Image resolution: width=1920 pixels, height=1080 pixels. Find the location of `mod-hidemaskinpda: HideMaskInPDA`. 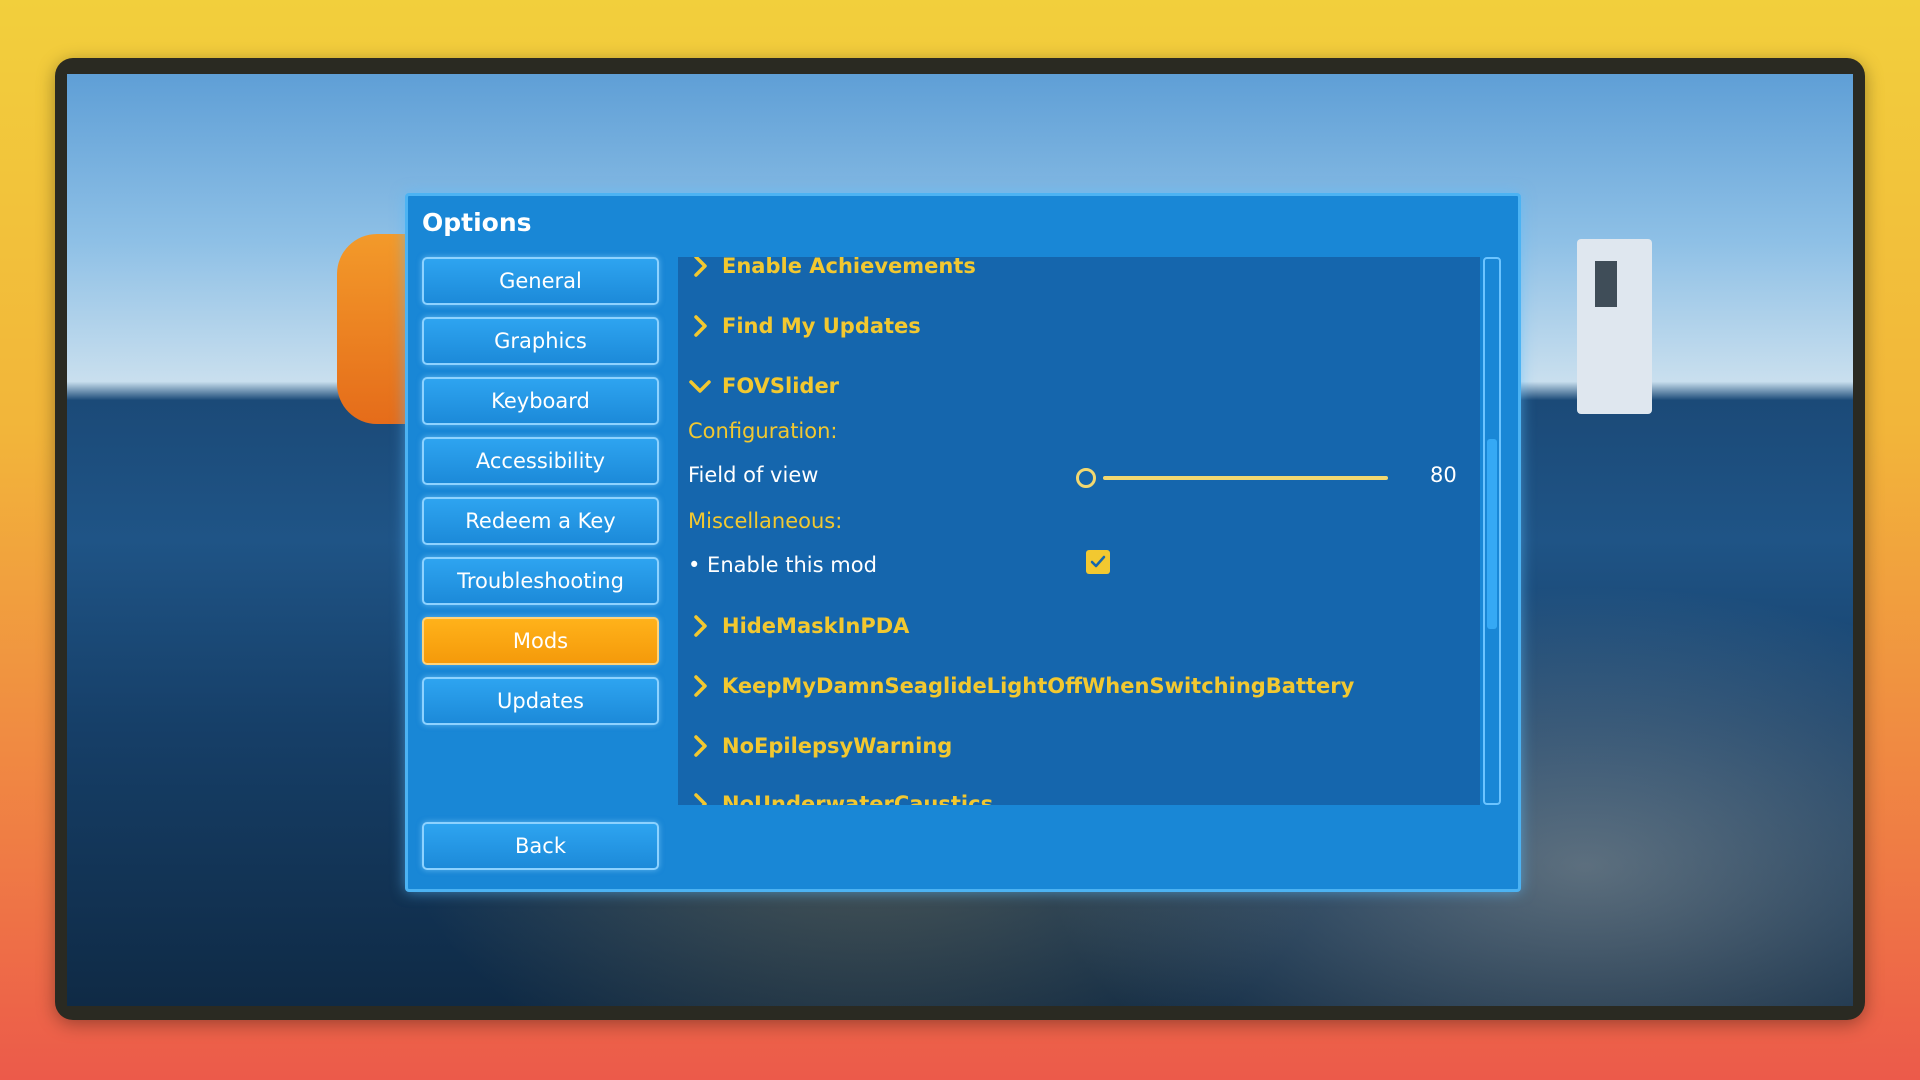

mod-hidemaskinpda: HideMaskInPDA is located at coordinates (798, 626).